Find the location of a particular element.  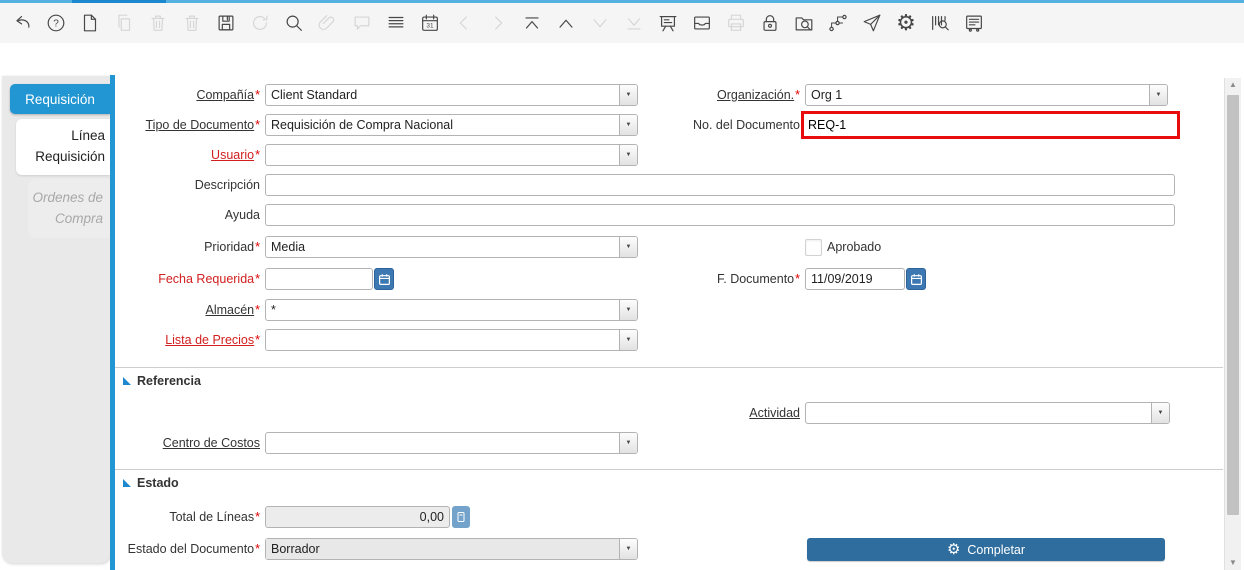

date-required-label: Fecha Requerida* is located at coordinates (209, 279).